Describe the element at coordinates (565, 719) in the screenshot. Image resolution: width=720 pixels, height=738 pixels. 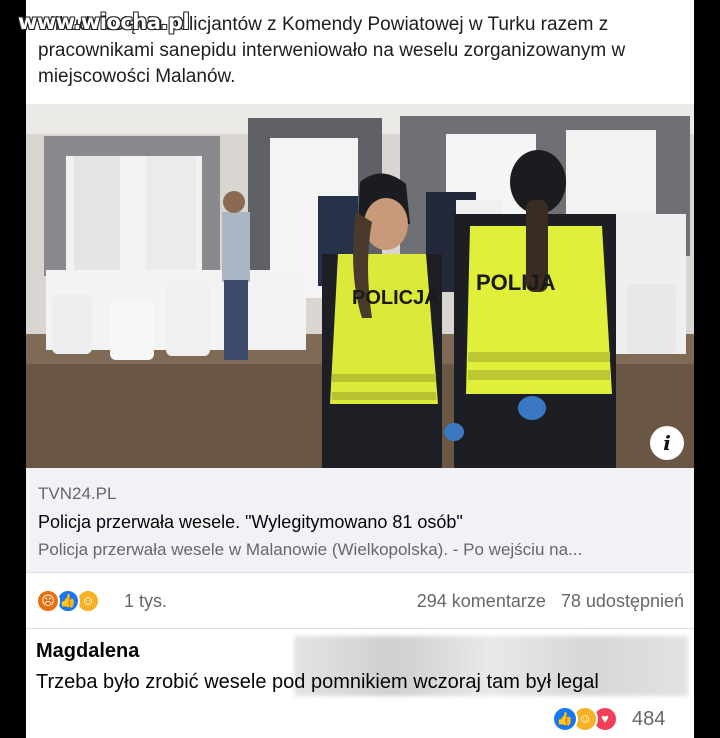
I see `like-icon: 👍` at that location.